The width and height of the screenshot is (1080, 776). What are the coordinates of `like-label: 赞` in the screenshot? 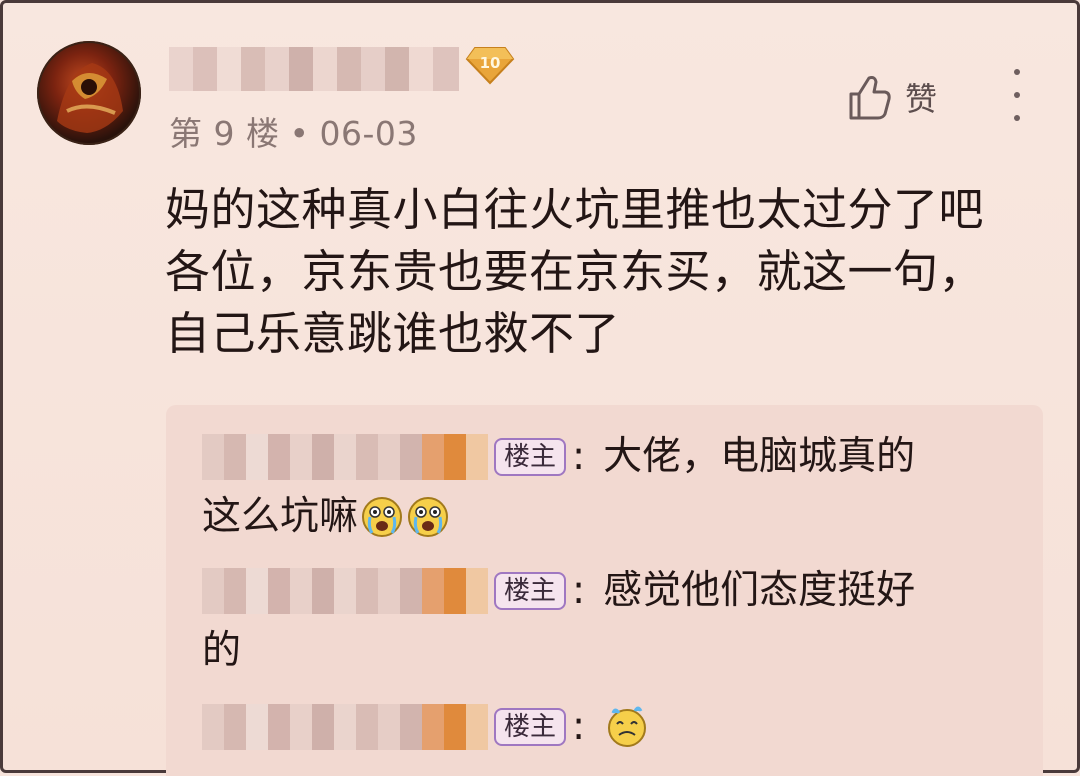 It's located at (921, 99).